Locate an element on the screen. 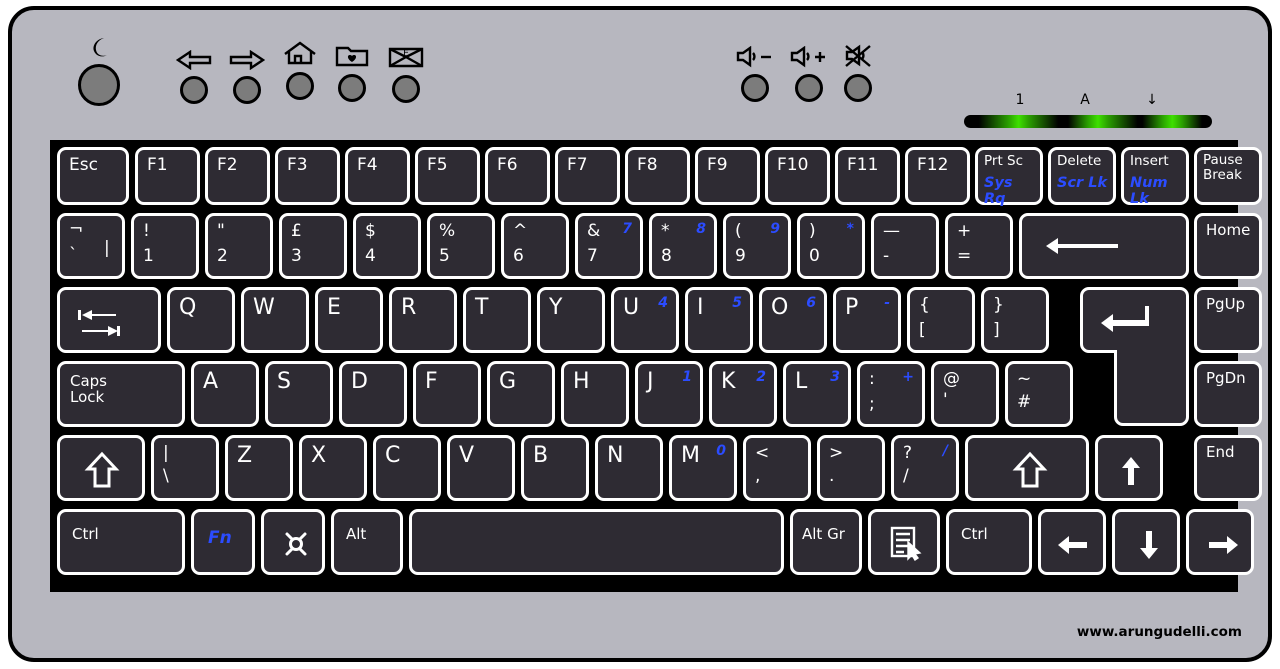 The image size is (1280, 669). key-d: D is located at coordinates (373, 394).